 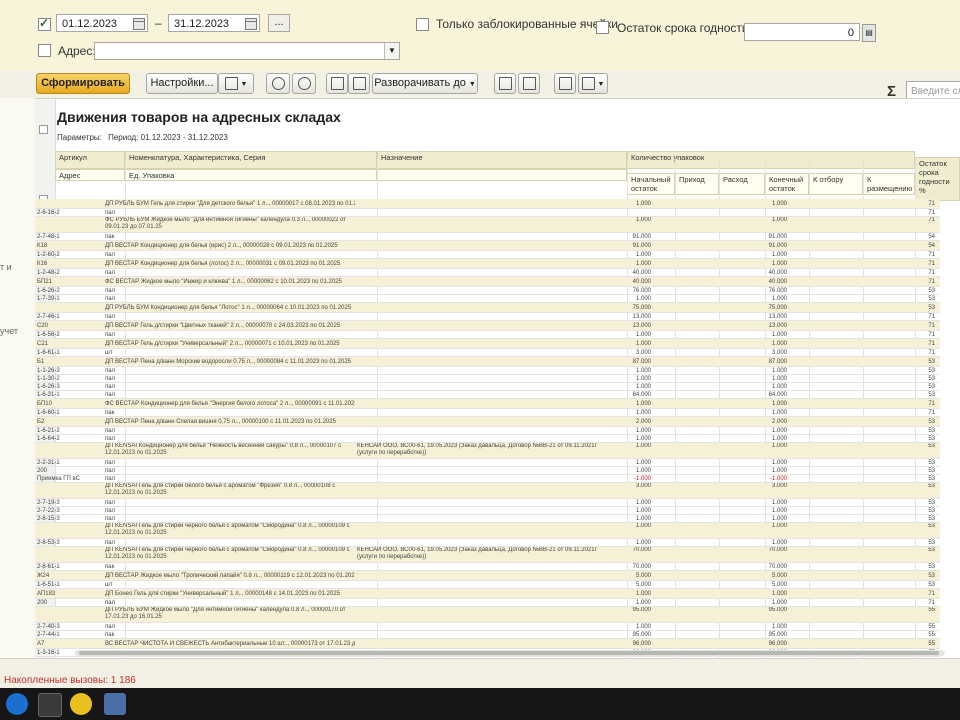 What do you see at coordinates (487, 567) in the screenshot?
I see `table-row-cell: 2-8-61-1 пак 70.000 70.000 53` at bounding box center [487, 567].